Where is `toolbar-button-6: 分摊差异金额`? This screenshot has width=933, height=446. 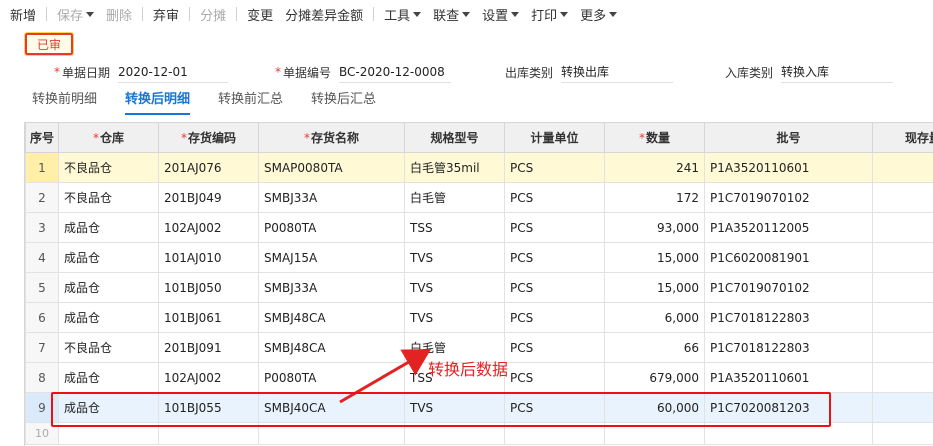
toolbar-button-6: 分摊差异金额 is located at coordinates (324, 14).